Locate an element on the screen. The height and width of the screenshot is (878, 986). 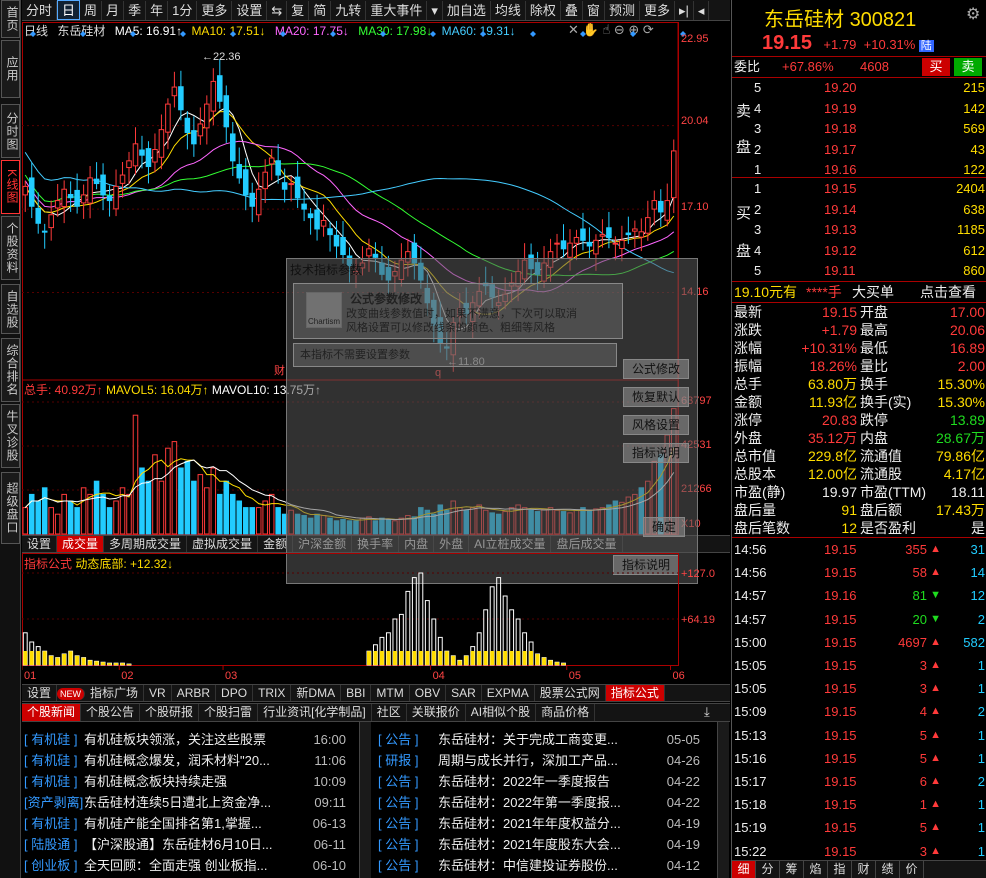
ind-tab-8: BBI is located at coordinates (356, 693).